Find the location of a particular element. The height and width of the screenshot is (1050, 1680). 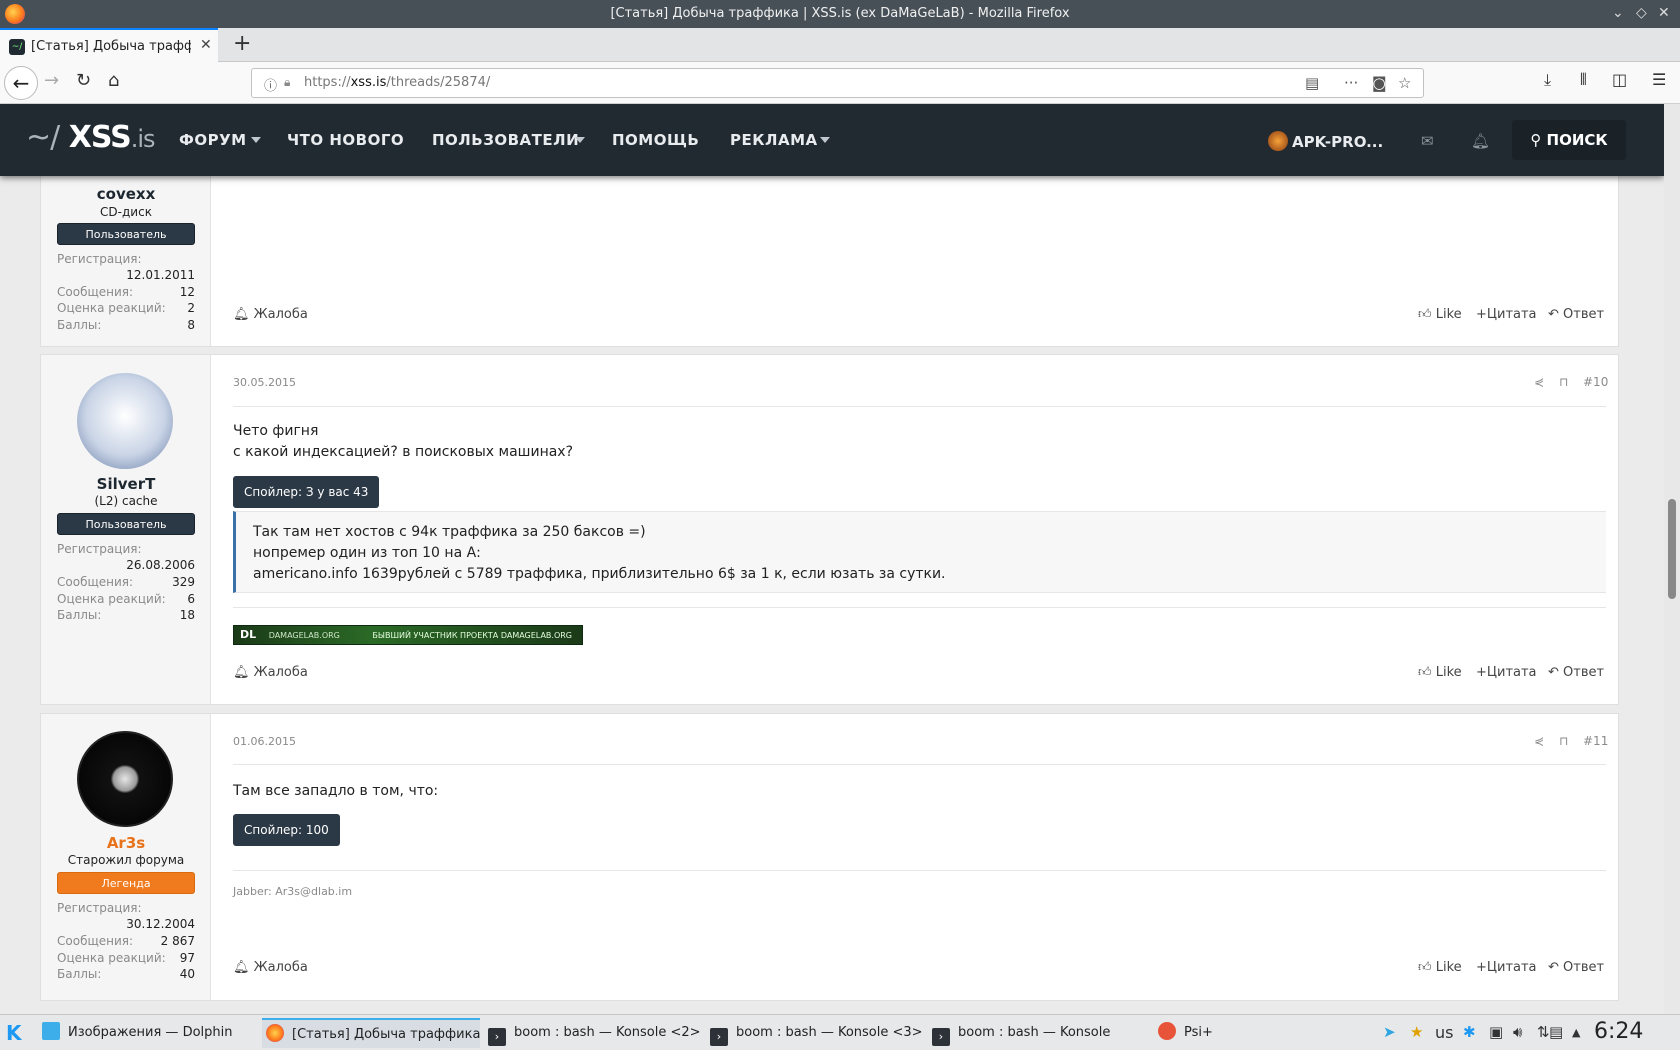

library-icon: ⫴ is located at coordinates (1583, 80).